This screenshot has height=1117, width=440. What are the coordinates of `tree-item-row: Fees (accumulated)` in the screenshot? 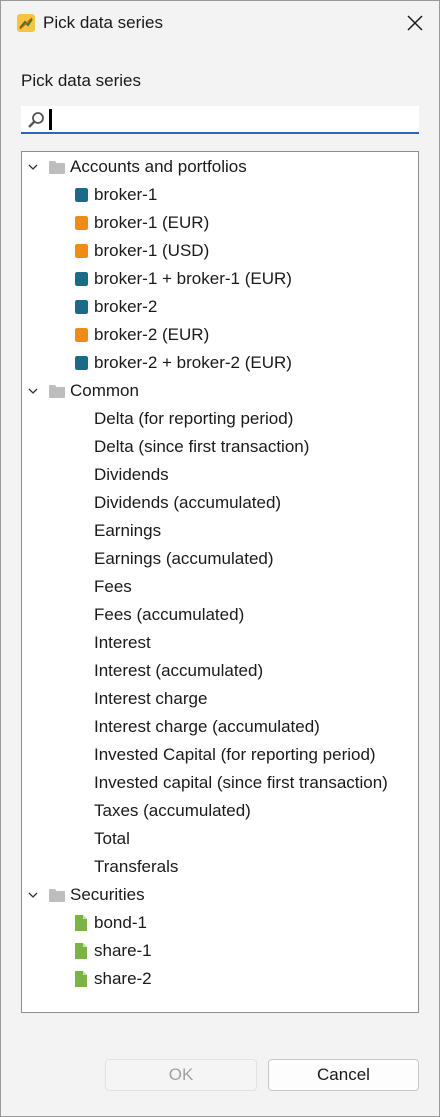 It's located at (220, 615).